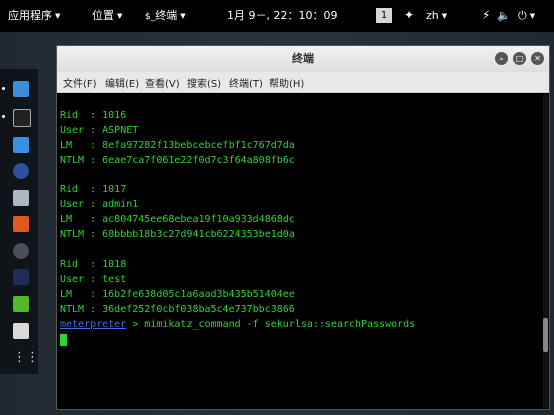 Image resolution: width=554 pixels, height=415 pixels. What do you see at coordinates (21, 171) in the screenshot?
I see `metasploit-icon` at bounding box center [21, 171].